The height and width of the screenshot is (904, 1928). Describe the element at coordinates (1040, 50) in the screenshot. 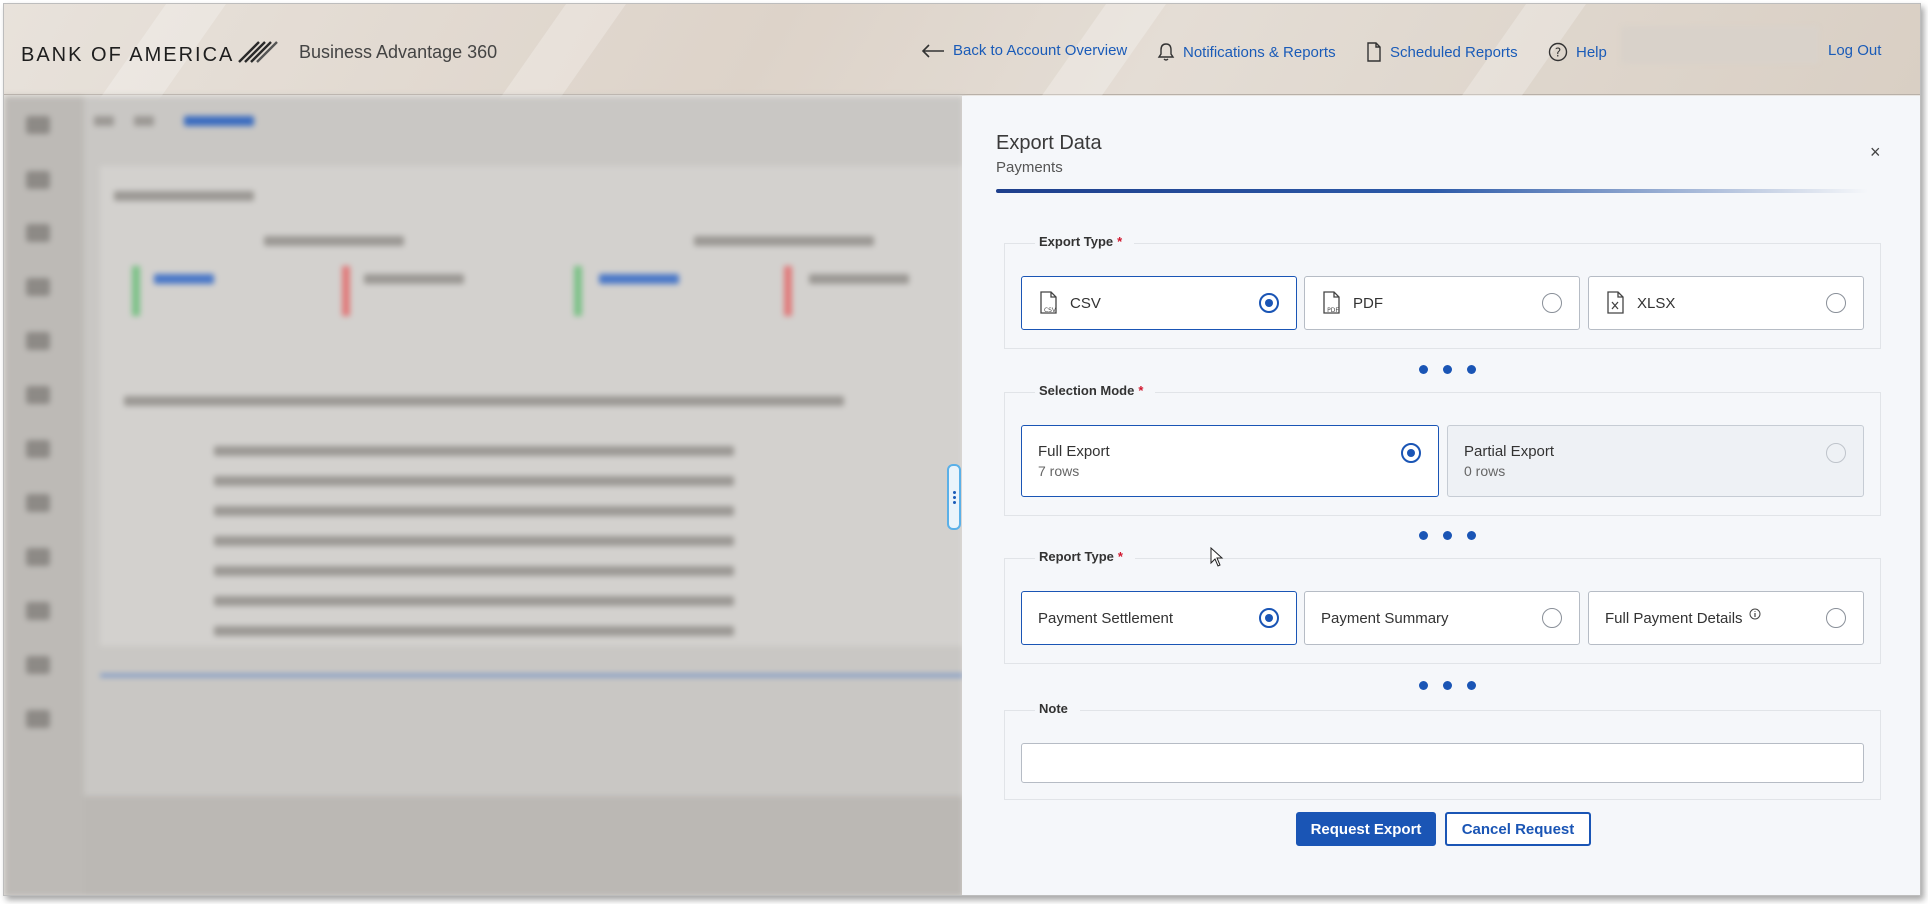

I see `back-link-label: Back to Account Overview` at that location.